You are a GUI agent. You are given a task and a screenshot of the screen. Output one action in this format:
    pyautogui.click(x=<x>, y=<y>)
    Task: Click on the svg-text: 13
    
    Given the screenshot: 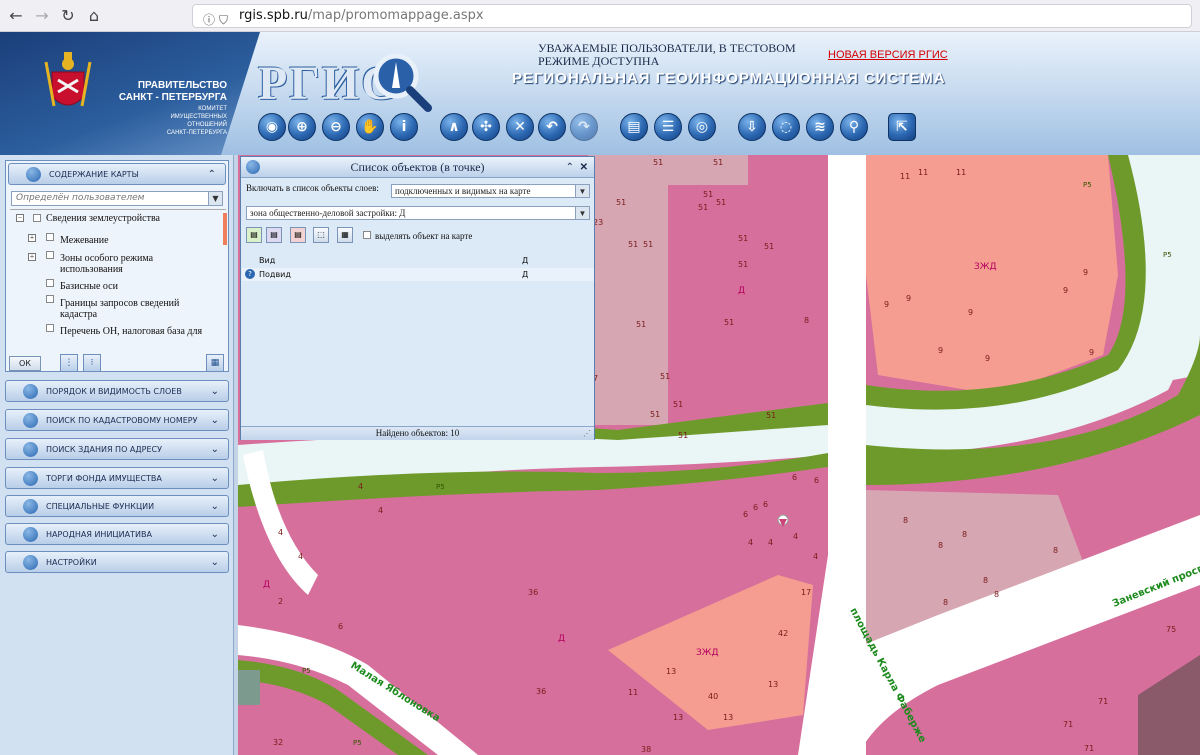 What is the action you would take?
    pyautogui.click(x=678, y=717)
    